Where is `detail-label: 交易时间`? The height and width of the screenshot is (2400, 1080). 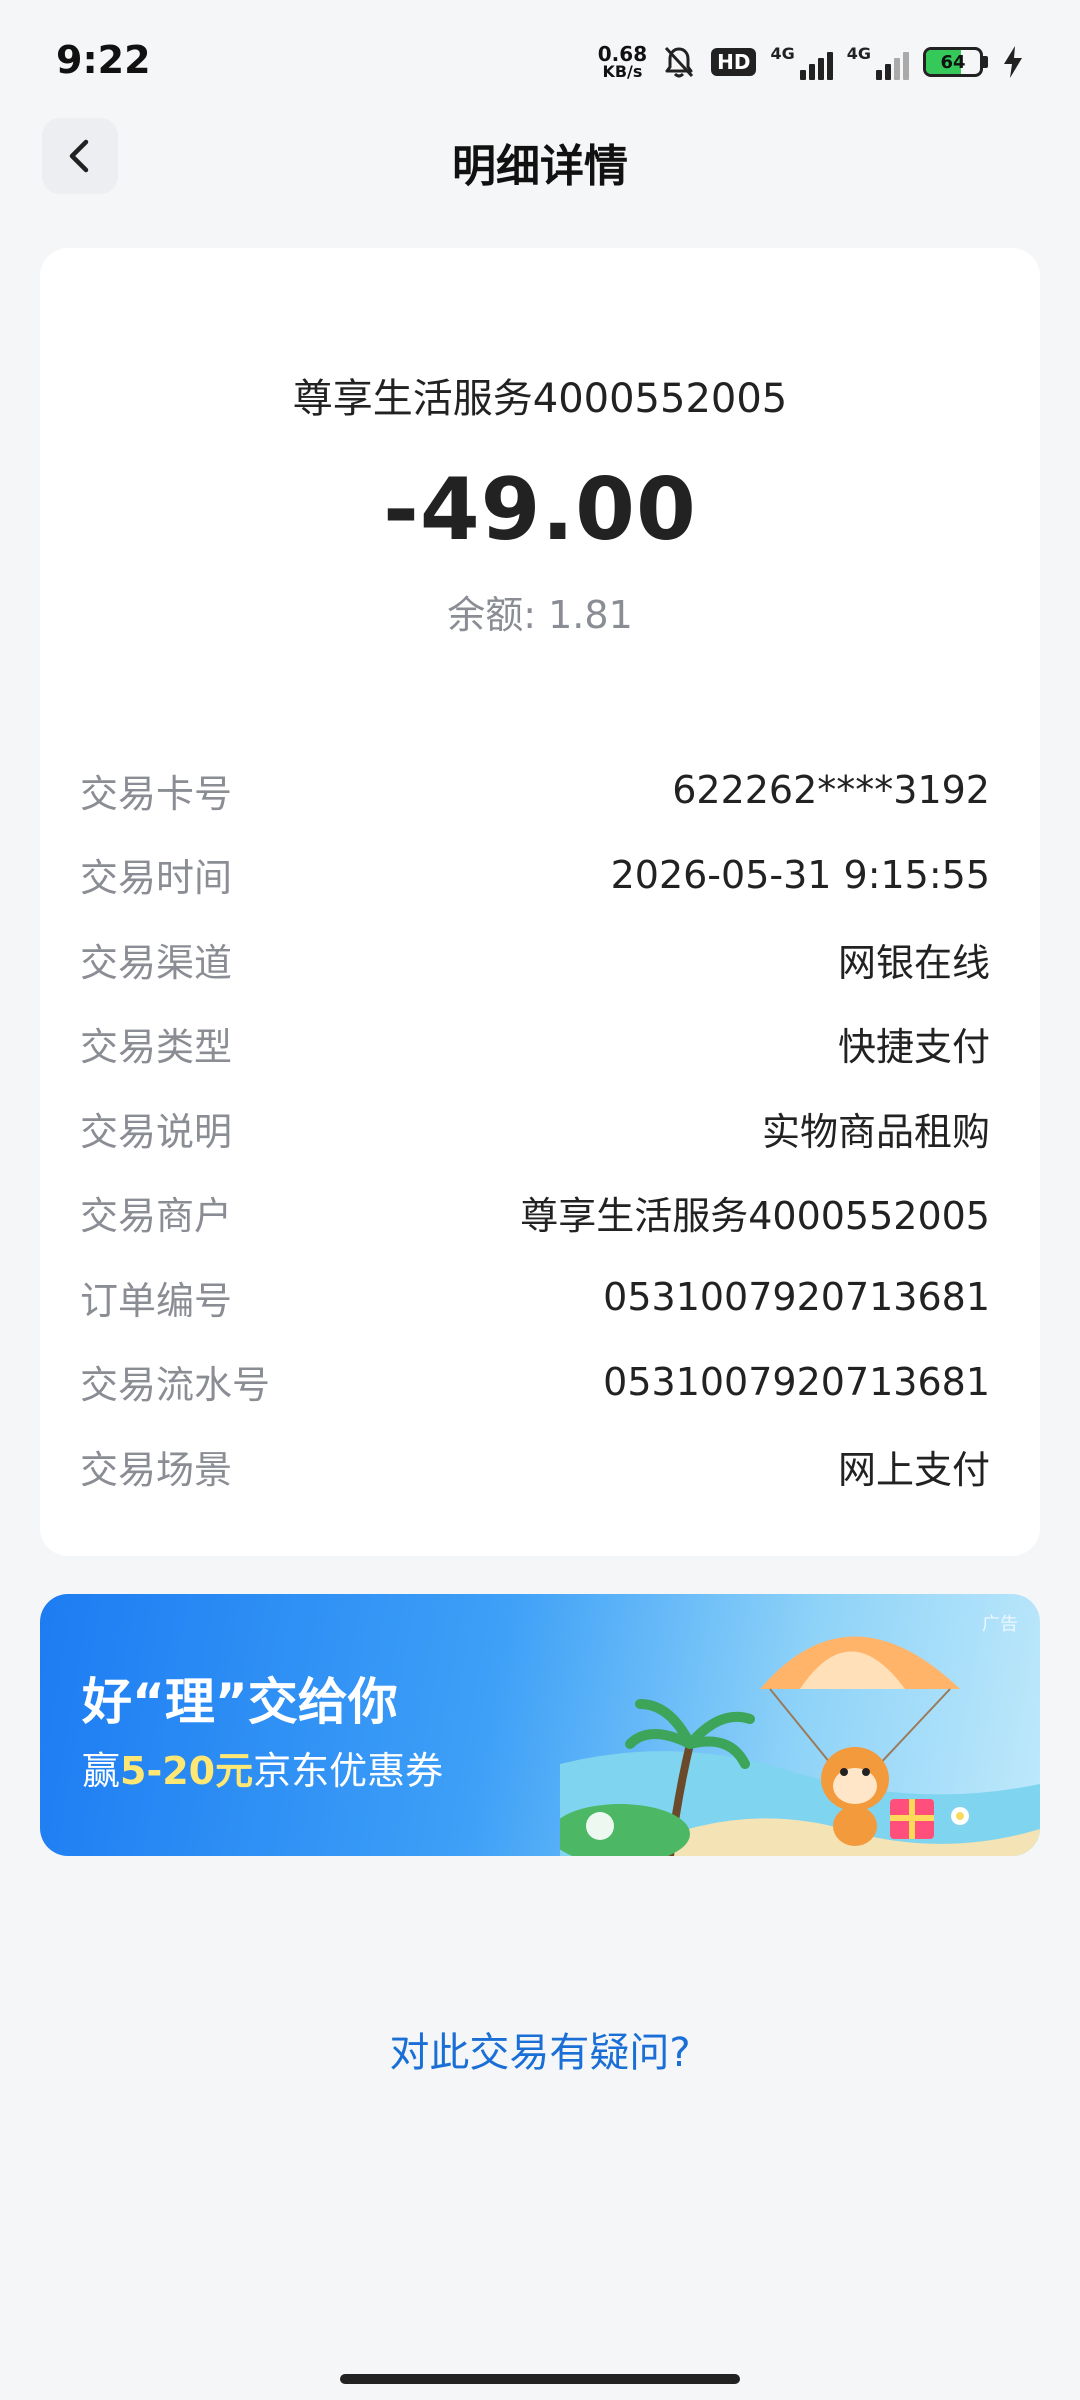 detail-label: 交易时间 is located at coordinates (156, 878).